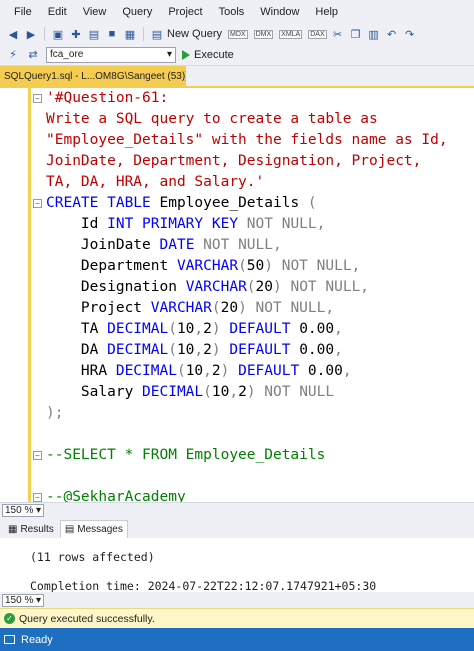  Describe the element at coordinates (9, 618) in the screenshot. I see `success-check-icon: ✓` at that location.